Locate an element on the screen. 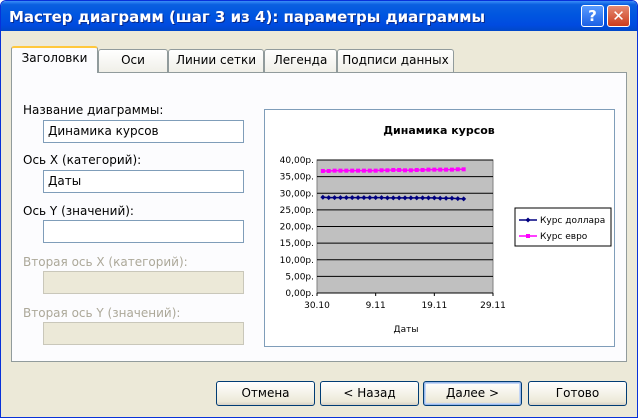 This screenshot has height=418, width=638. tab-legend: Легенда is located at coordinates (300, 60).